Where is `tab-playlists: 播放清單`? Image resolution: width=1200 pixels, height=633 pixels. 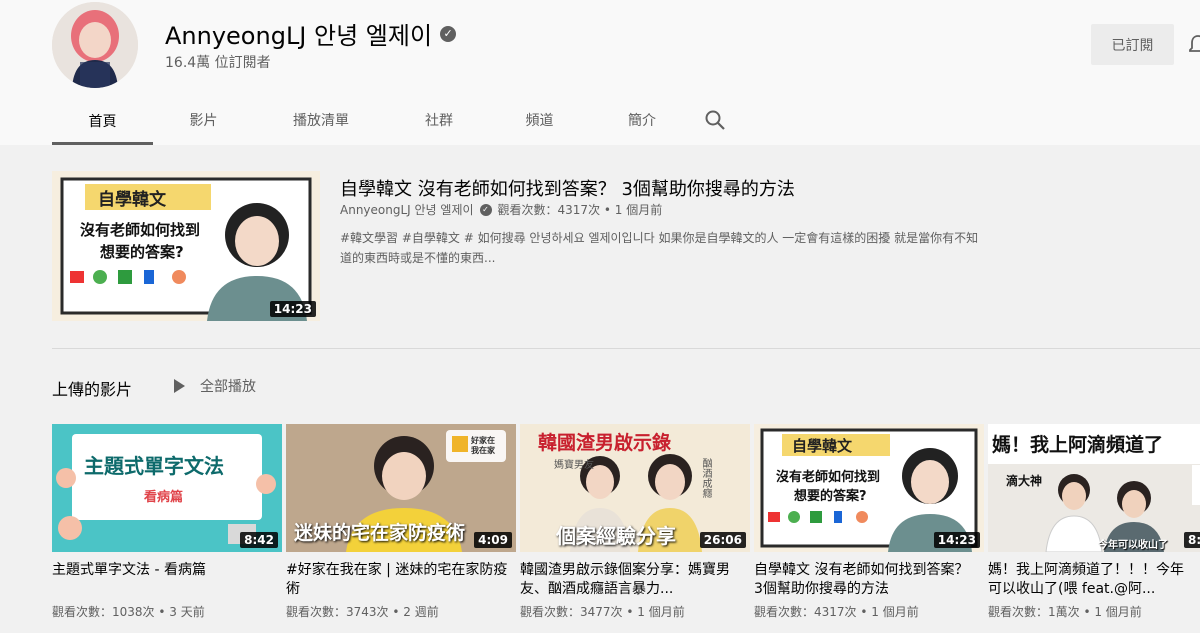 tab-playlists: 播放清單 is located at coordinates (321, 120).